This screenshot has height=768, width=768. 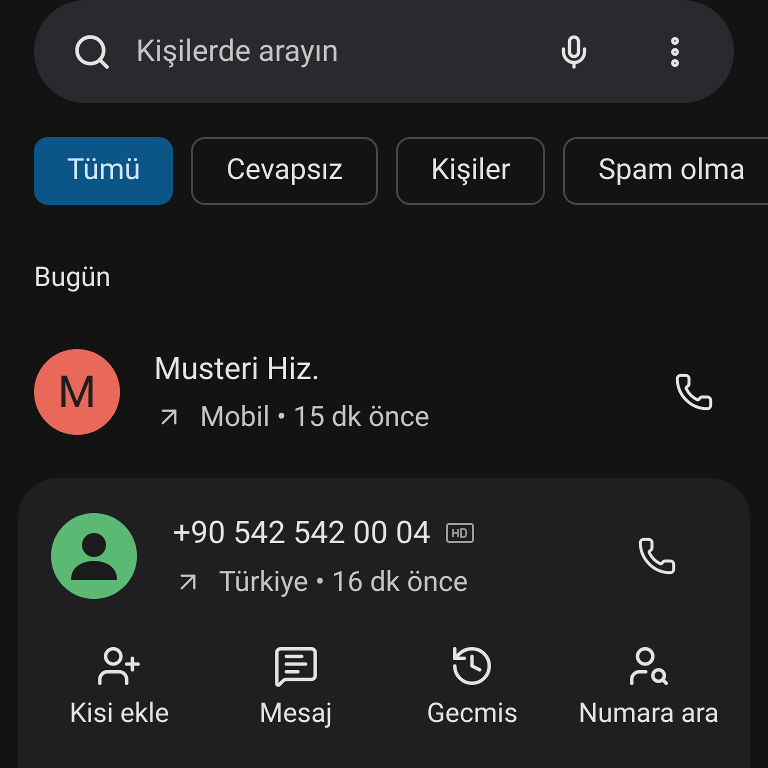 What do you see at coordinates (665, 171) in the screenshot?
I see `filter-chip: Spam olma` at bounding box center [665, 171].